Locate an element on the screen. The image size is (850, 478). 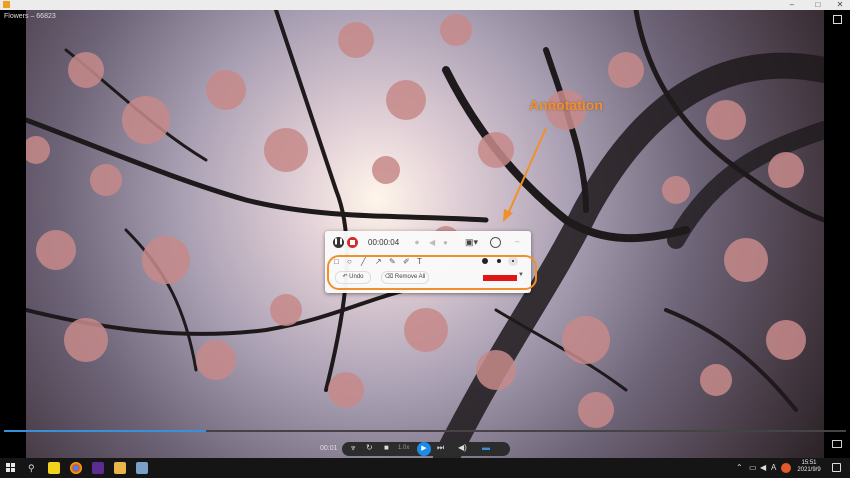
recorder-app-icon is located at coordinates (98, 468).